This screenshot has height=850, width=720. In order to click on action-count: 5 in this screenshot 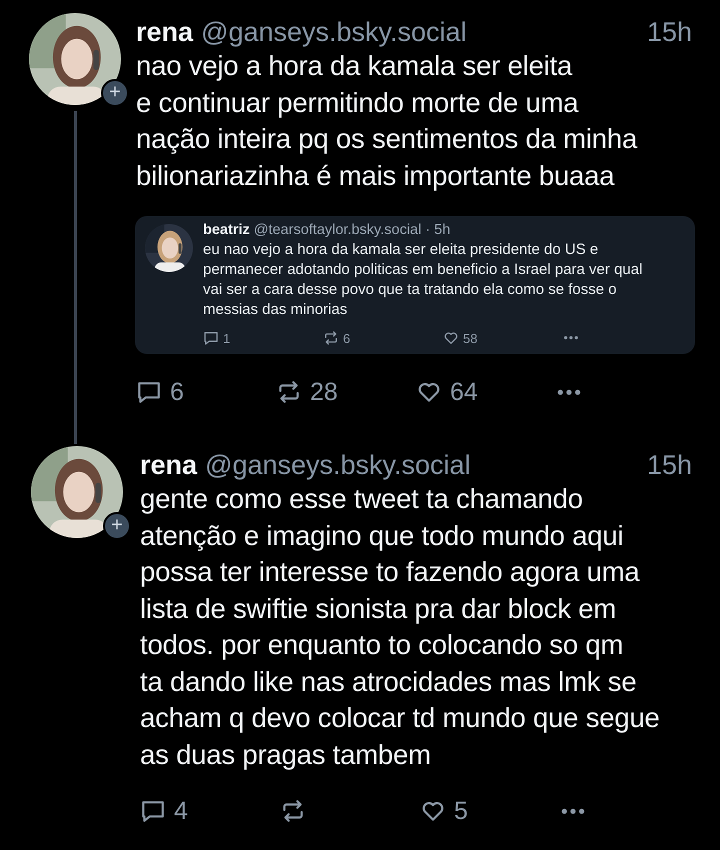, I will do `click(461, 811)`.